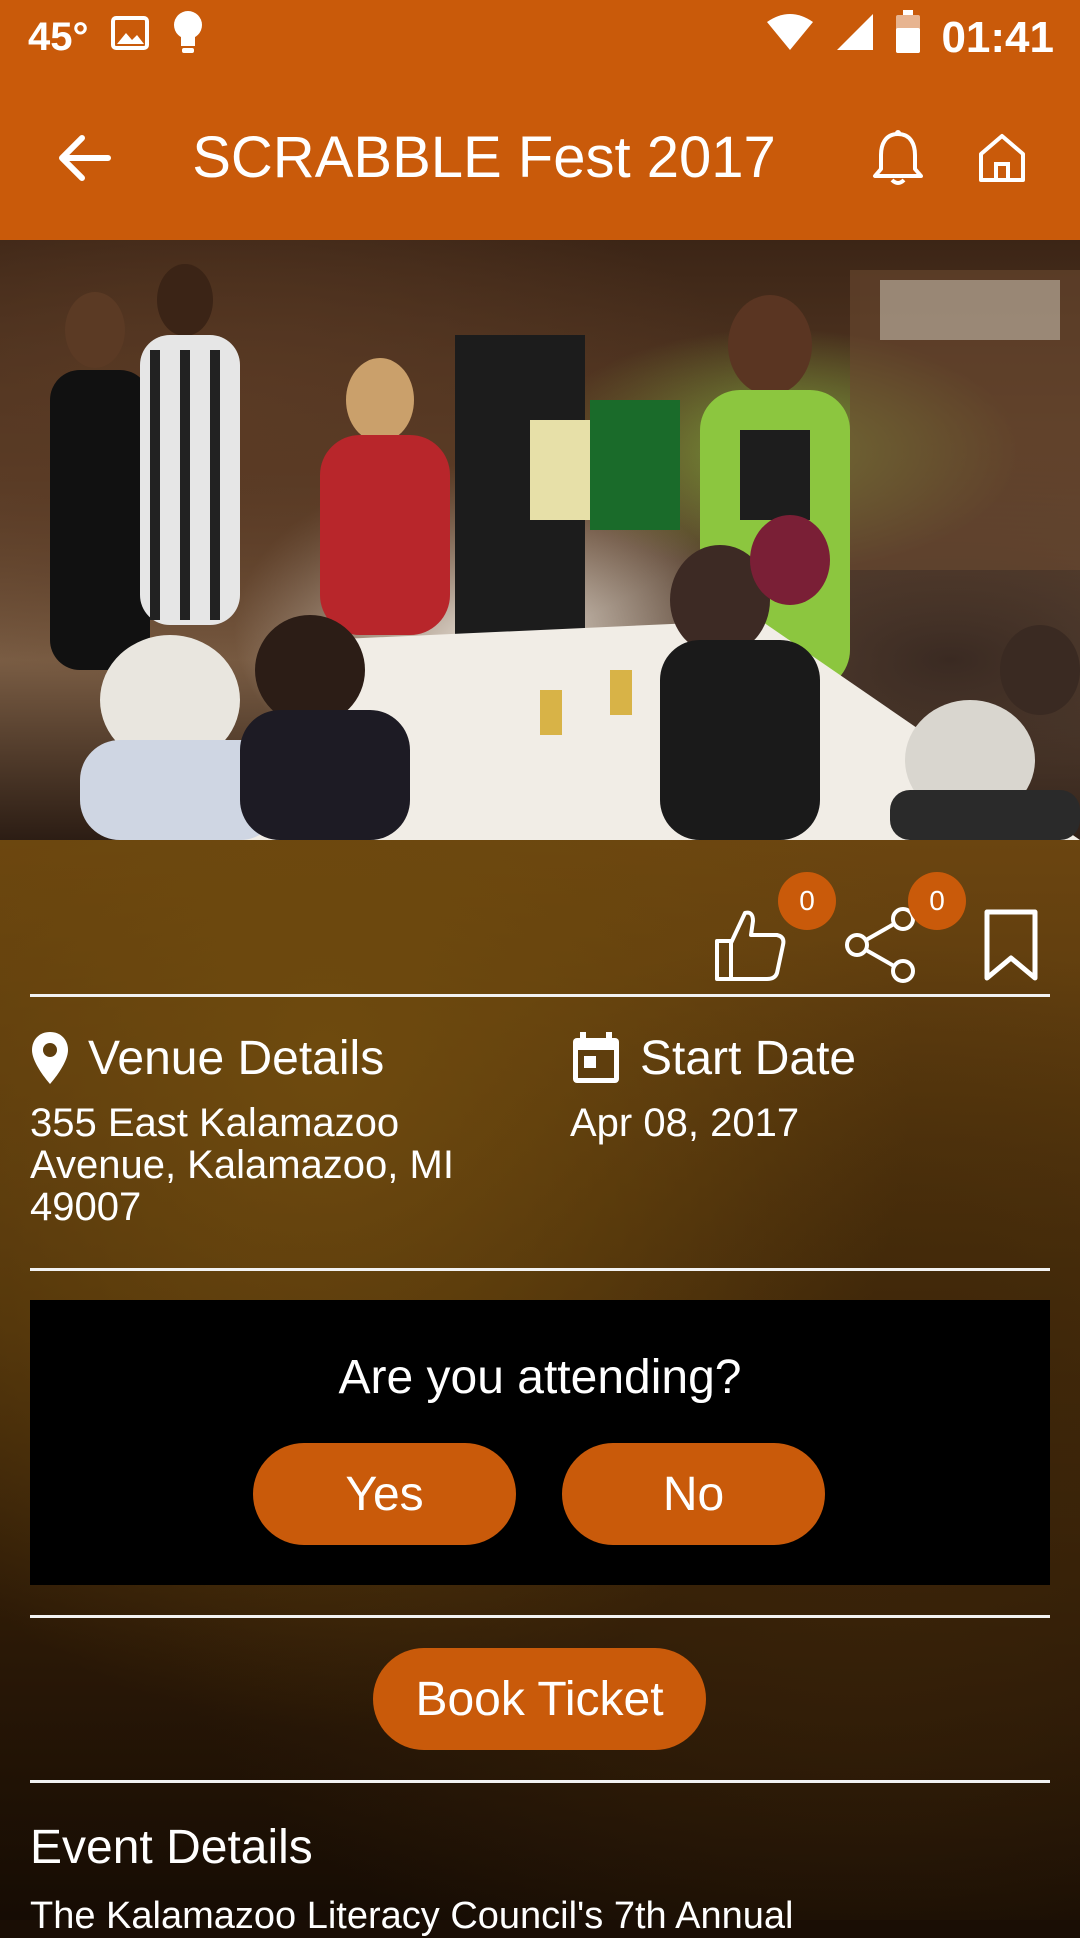  I want to click on home-button, so click(1002, 158).